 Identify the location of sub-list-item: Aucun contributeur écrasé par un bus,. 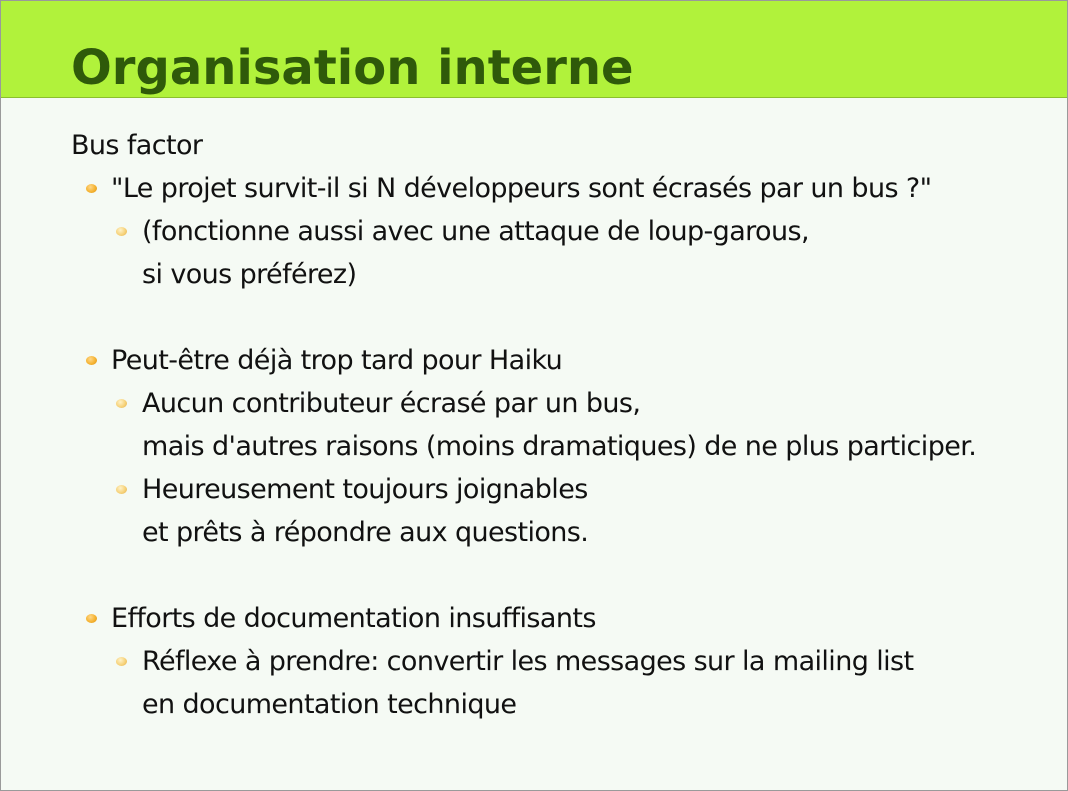
(391, 403).